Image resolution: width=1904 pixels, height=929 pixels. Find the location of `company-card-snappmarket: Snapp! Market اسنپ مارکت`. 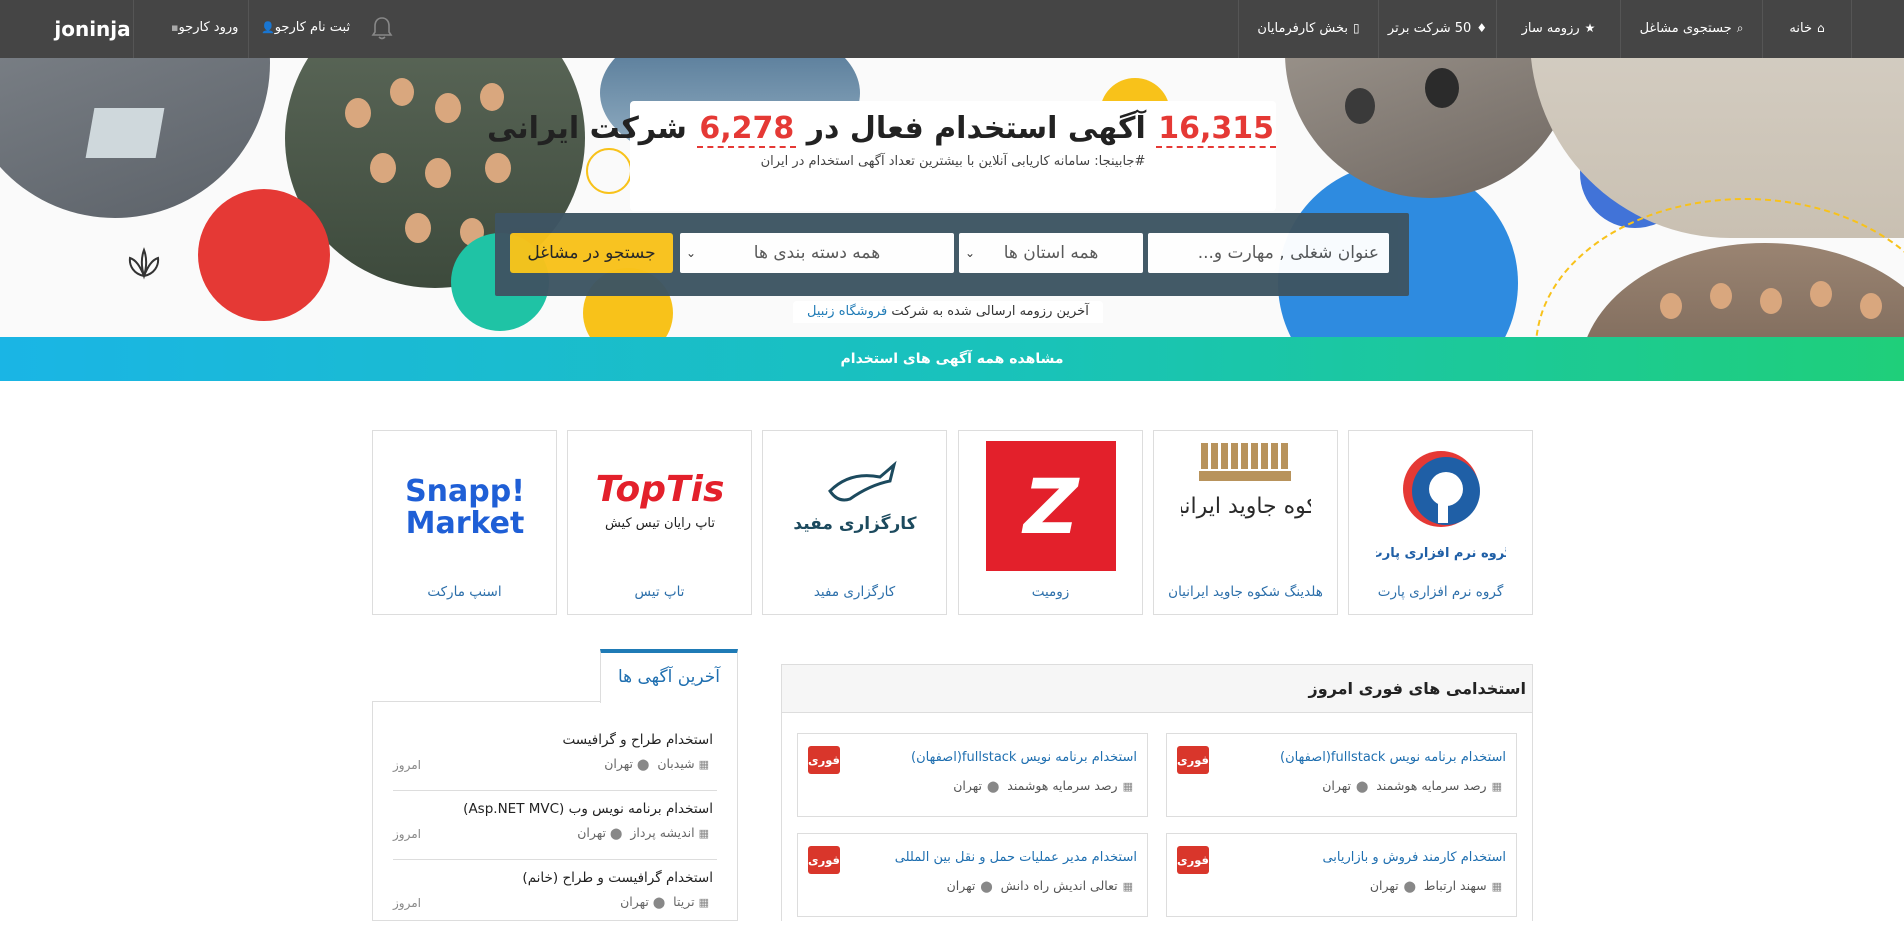

company-card-snappmarket: Snapp! Market اسنپ مارکت is located at coordinates (464, 522).